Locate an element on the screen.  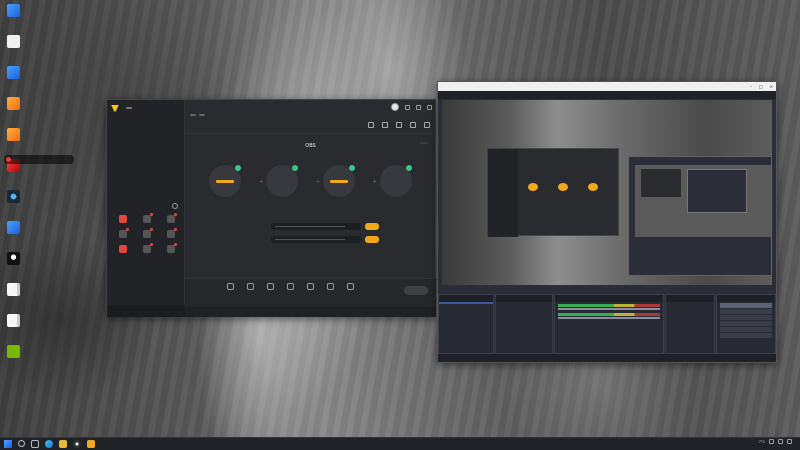
grid-icon is located at coordinates (148, 248).